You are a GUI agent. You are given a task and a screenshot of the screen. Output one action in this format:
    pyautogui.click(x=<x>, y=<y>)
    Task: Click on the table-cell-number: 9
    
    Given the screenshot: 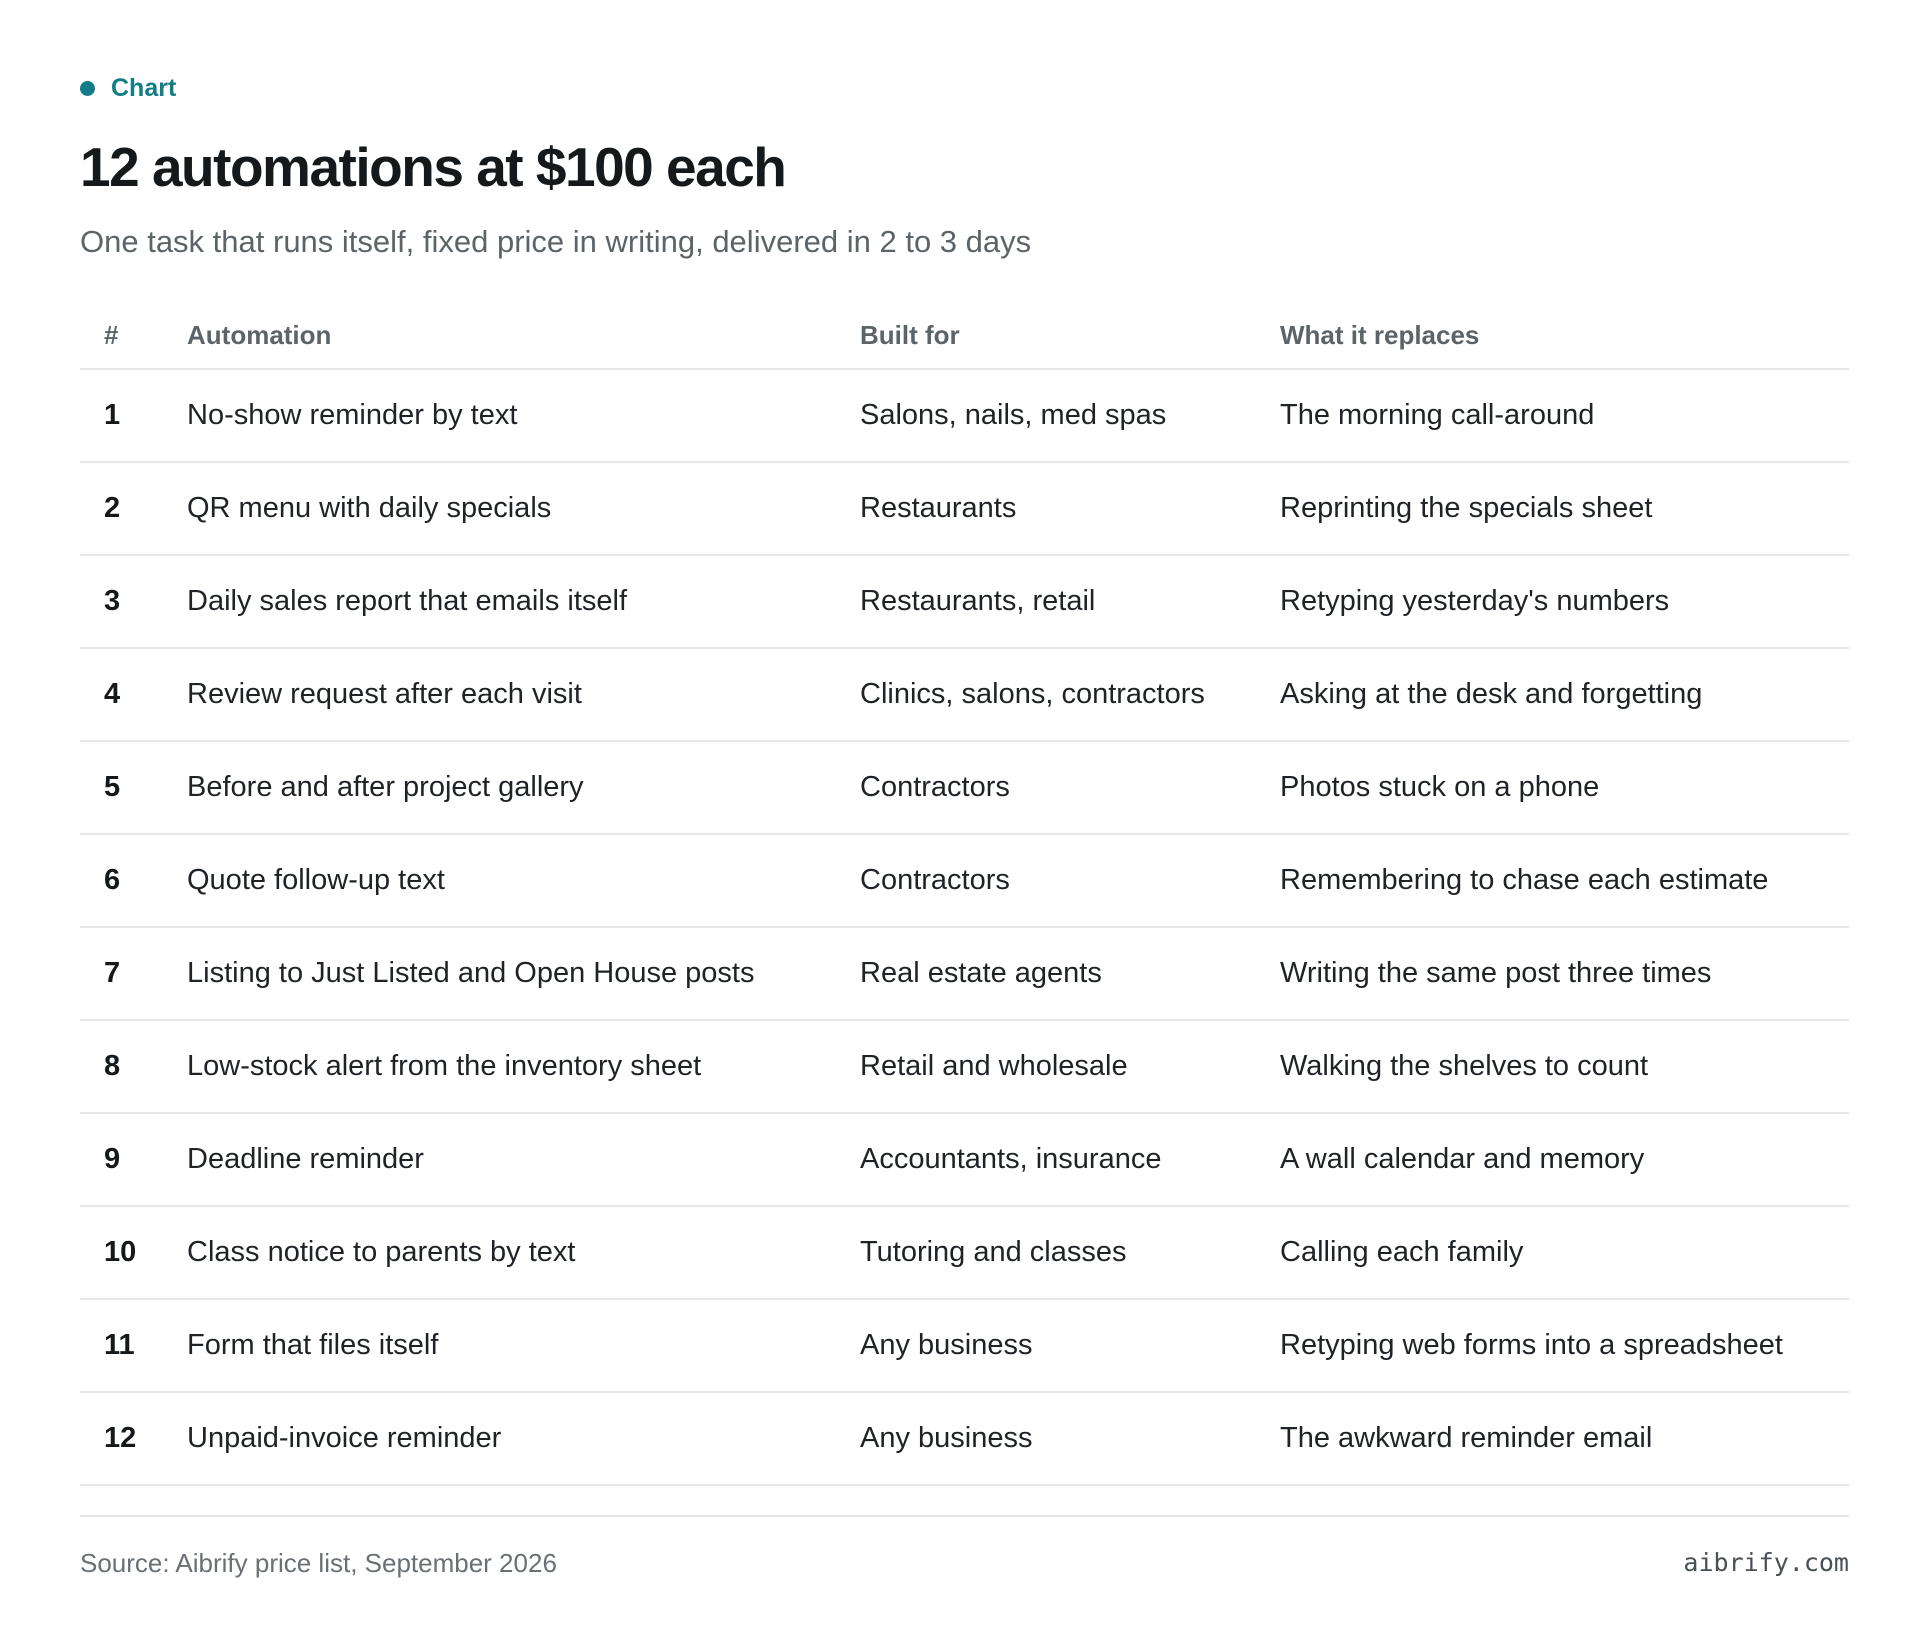 What is the action you would take?
    pyautogui.click(x=133, y=1160)
    